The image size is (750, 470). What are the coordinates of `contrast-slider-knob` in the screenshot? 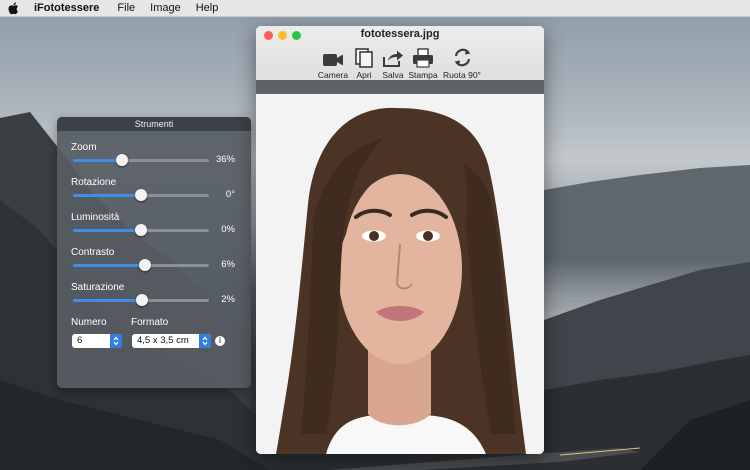 It's located at (145, 265).